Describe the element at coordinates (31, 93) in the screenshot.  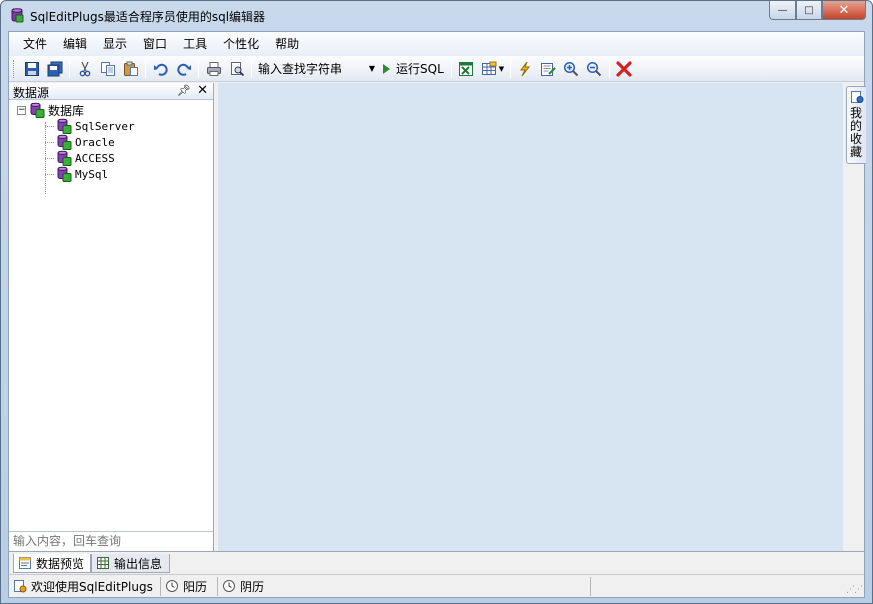
I see `datasource-title: 数据源` at that location.